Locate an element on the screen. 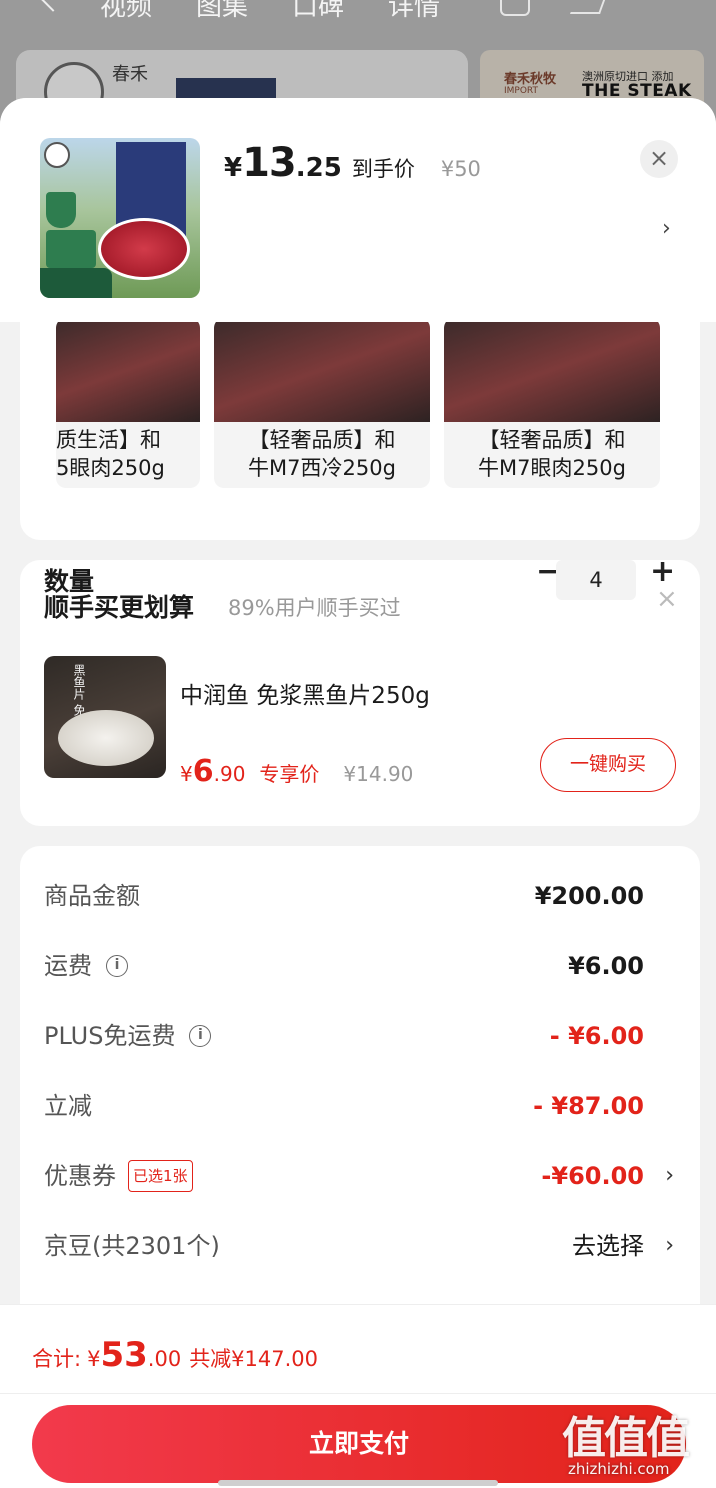 The width and height of the screenshot is (716, 1488). upsell-price-integer: 6 is located at coordinates (203, 771).